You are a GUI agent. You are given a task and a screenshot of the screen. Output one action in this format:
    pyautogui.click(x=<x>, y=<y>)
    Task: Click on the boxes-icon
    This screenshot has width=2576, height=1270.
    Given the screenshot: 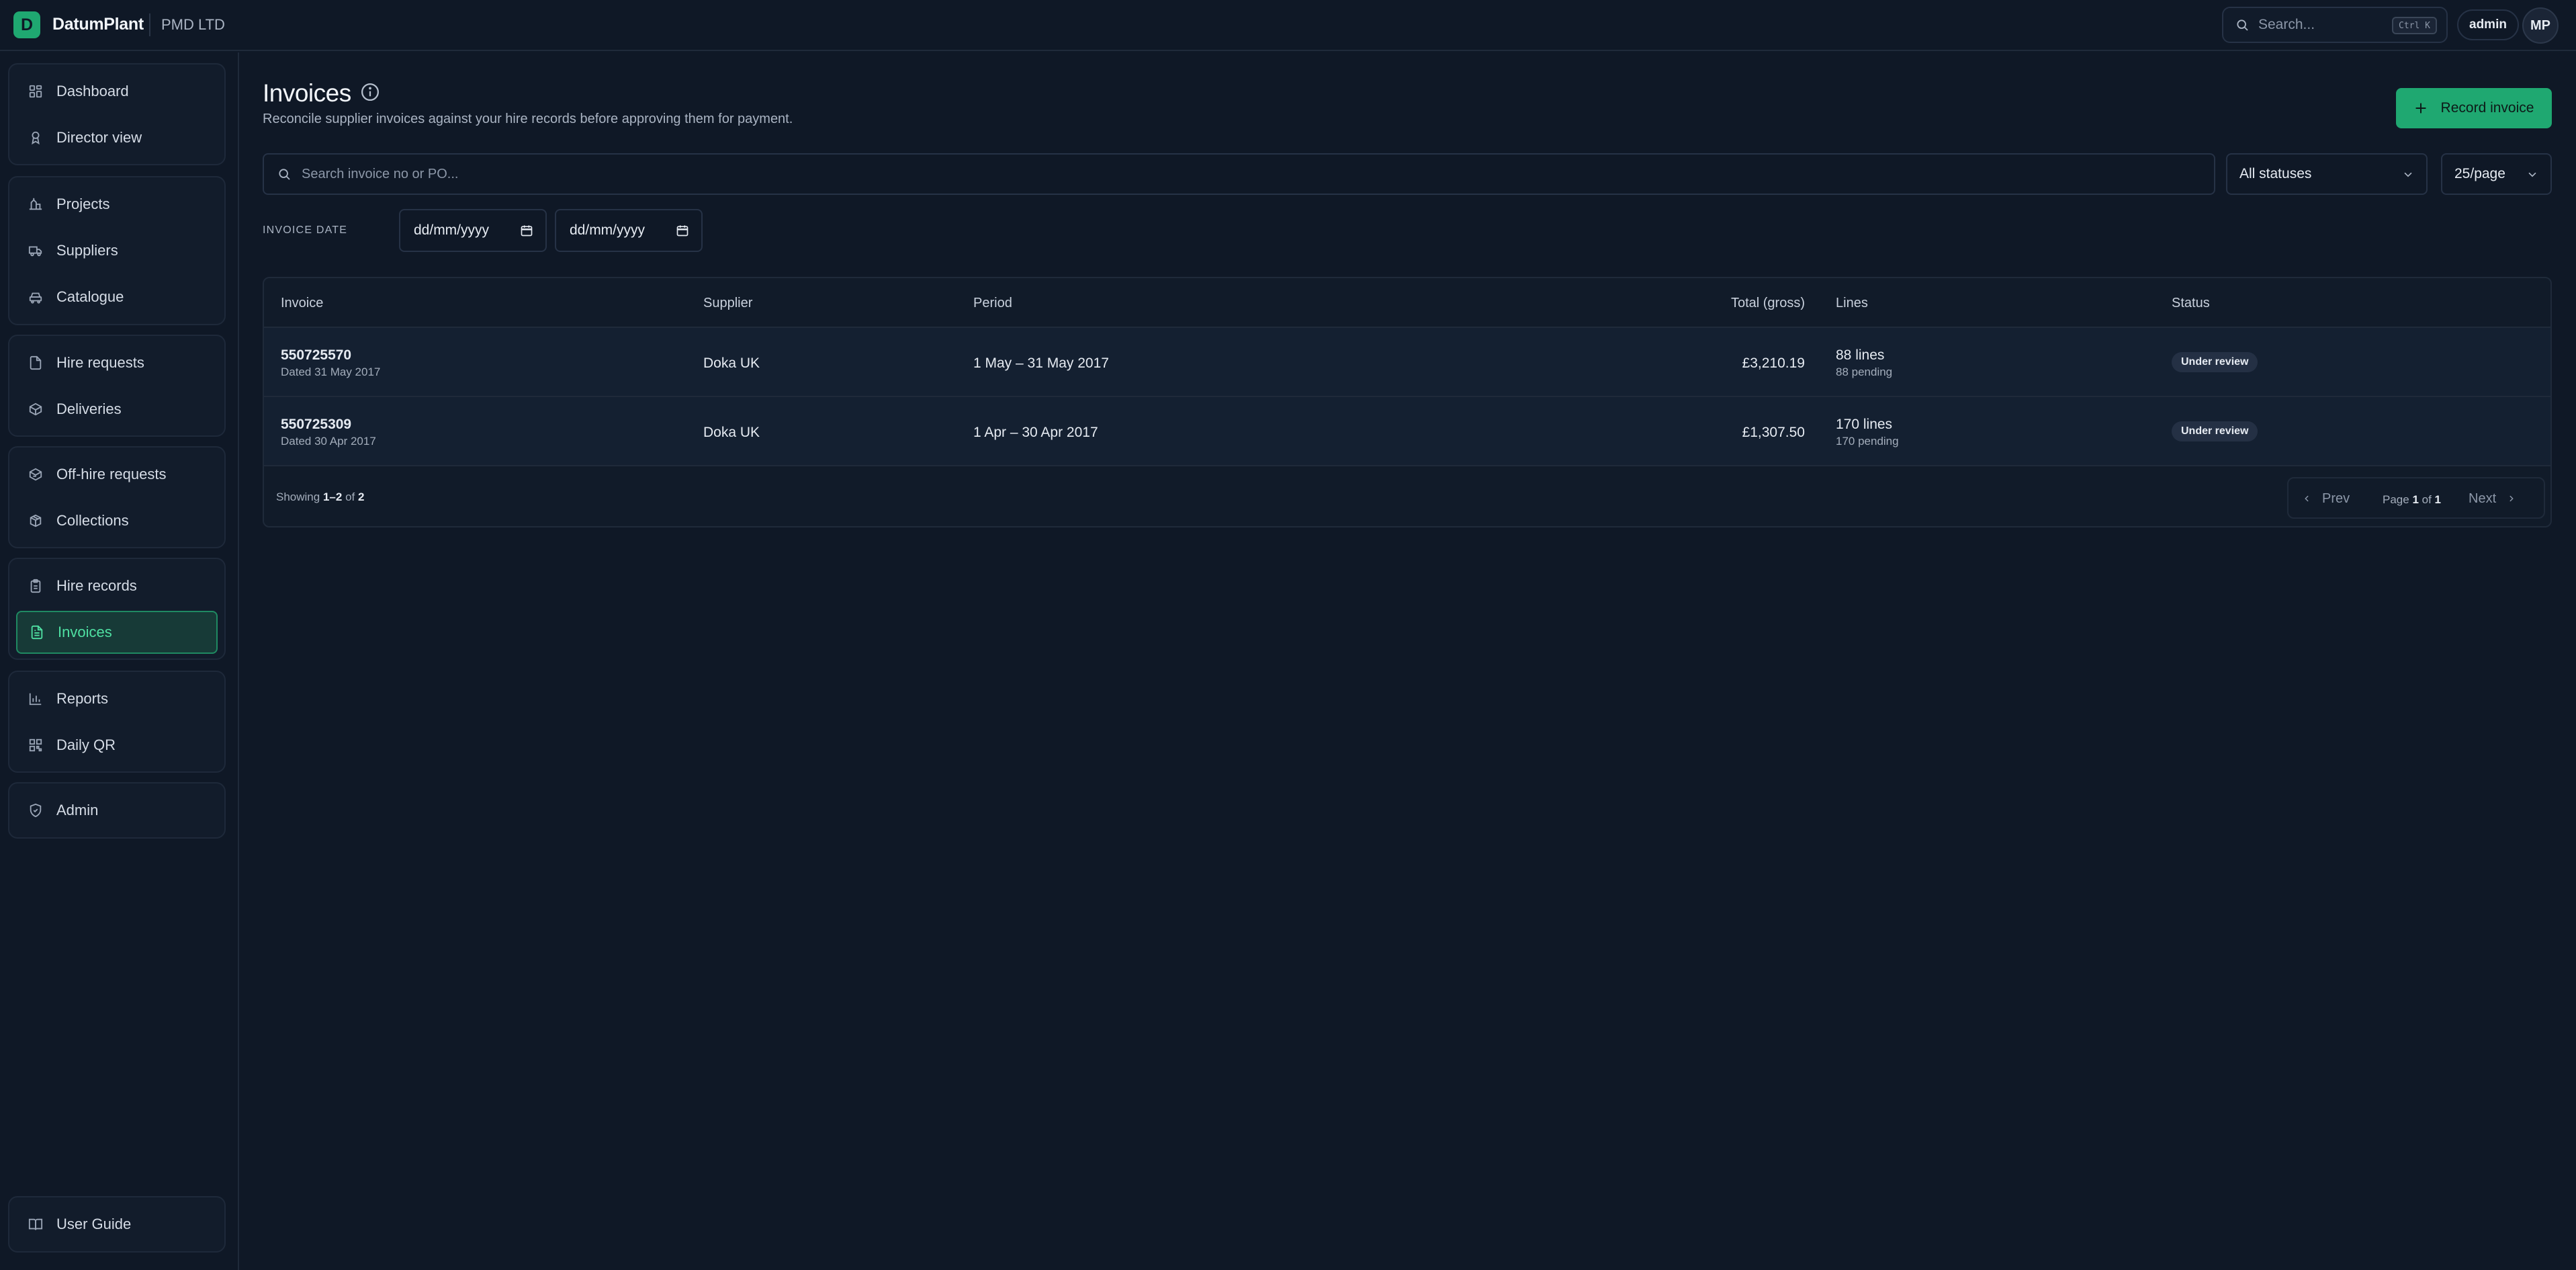 What is the action you would take?
    pyautogui.click(x=36, y=520)
    